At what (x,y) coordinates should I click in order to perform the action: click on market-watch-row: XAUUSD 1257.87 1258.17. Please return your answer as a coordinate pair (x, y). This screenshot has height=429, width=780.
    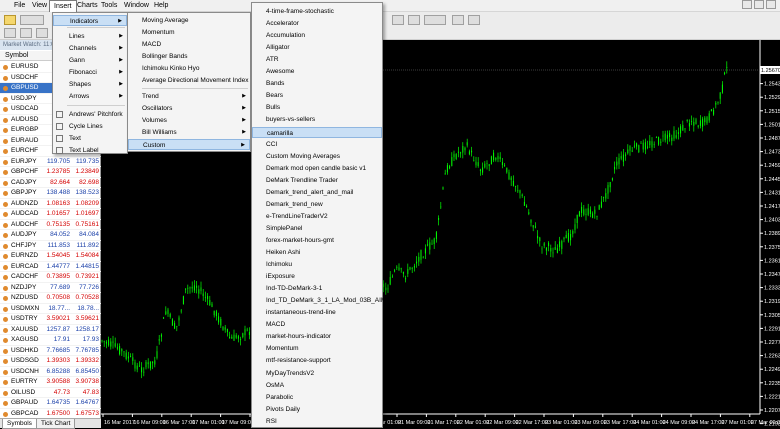
    Looking at the image, I should click on (50, 330).